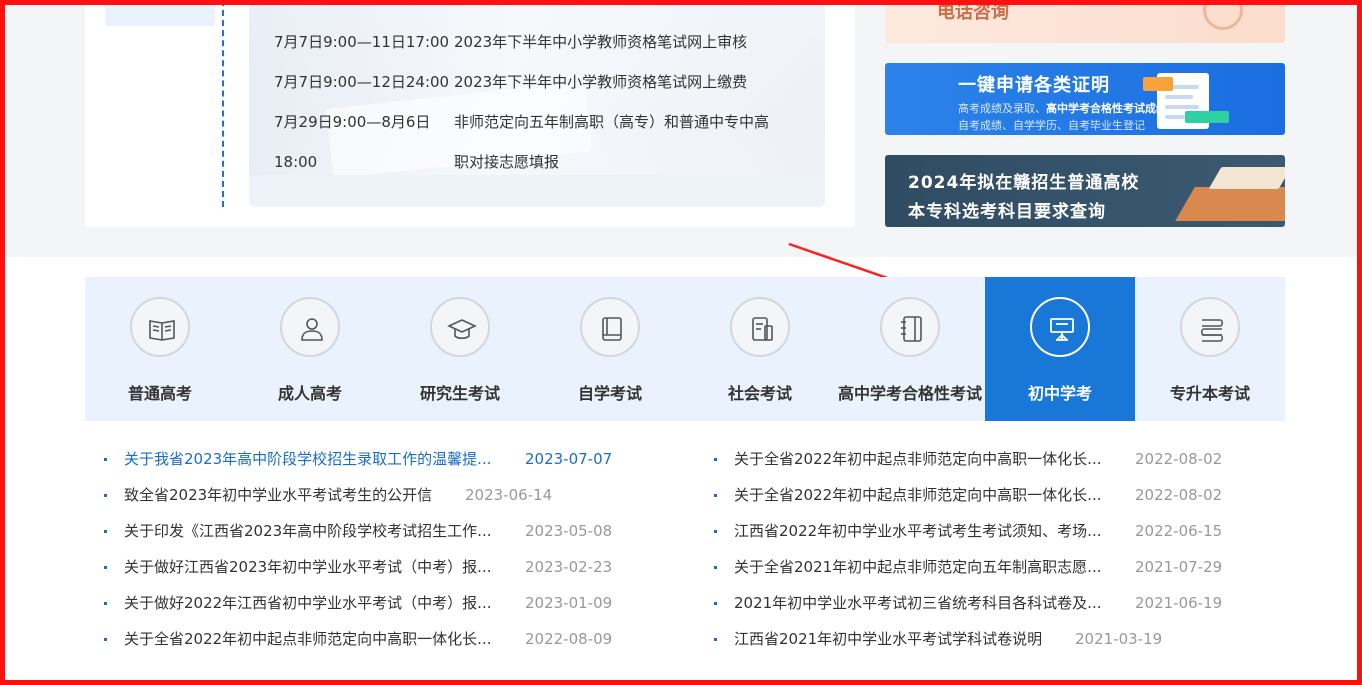  What do you see at coordinates (1060, 327) in the screenshot?
I see `presentation-board-icon` at bounding box center [1060, 327].